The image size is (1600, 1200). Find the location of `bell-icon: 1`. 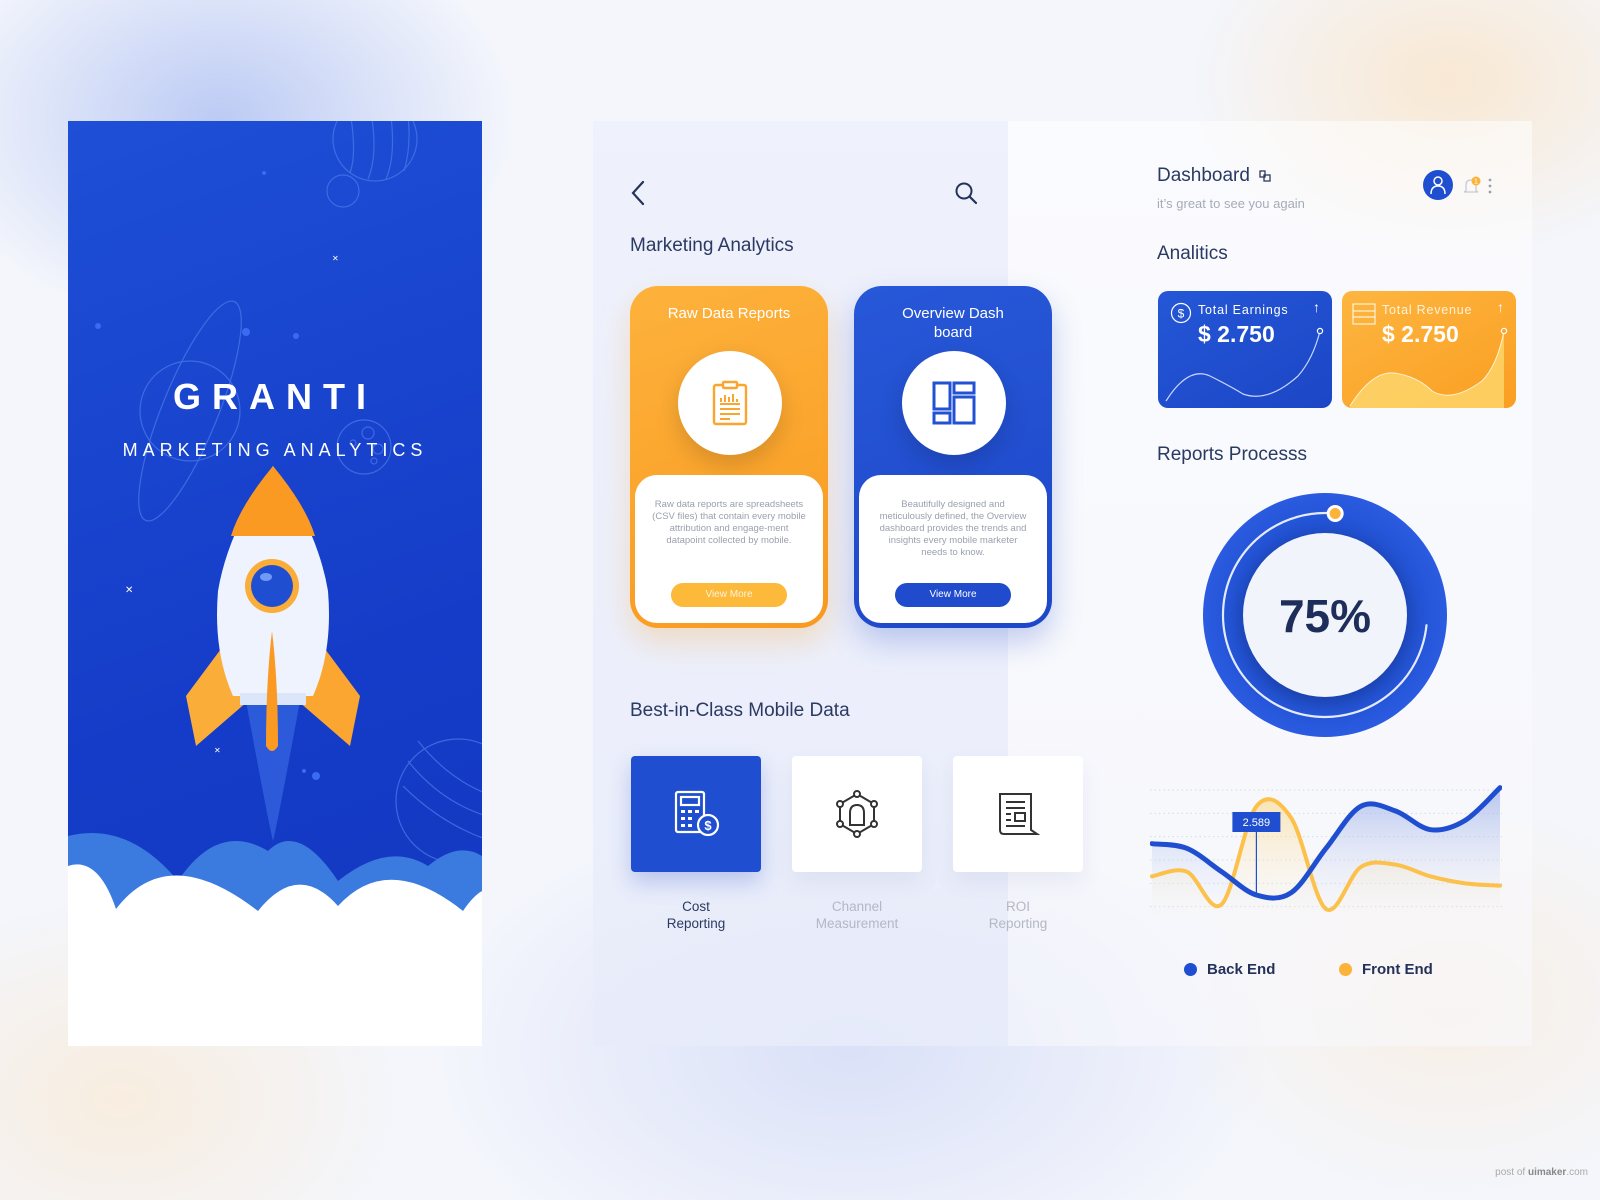

bell-icon: 1 is located at coordinates (1472, 184).